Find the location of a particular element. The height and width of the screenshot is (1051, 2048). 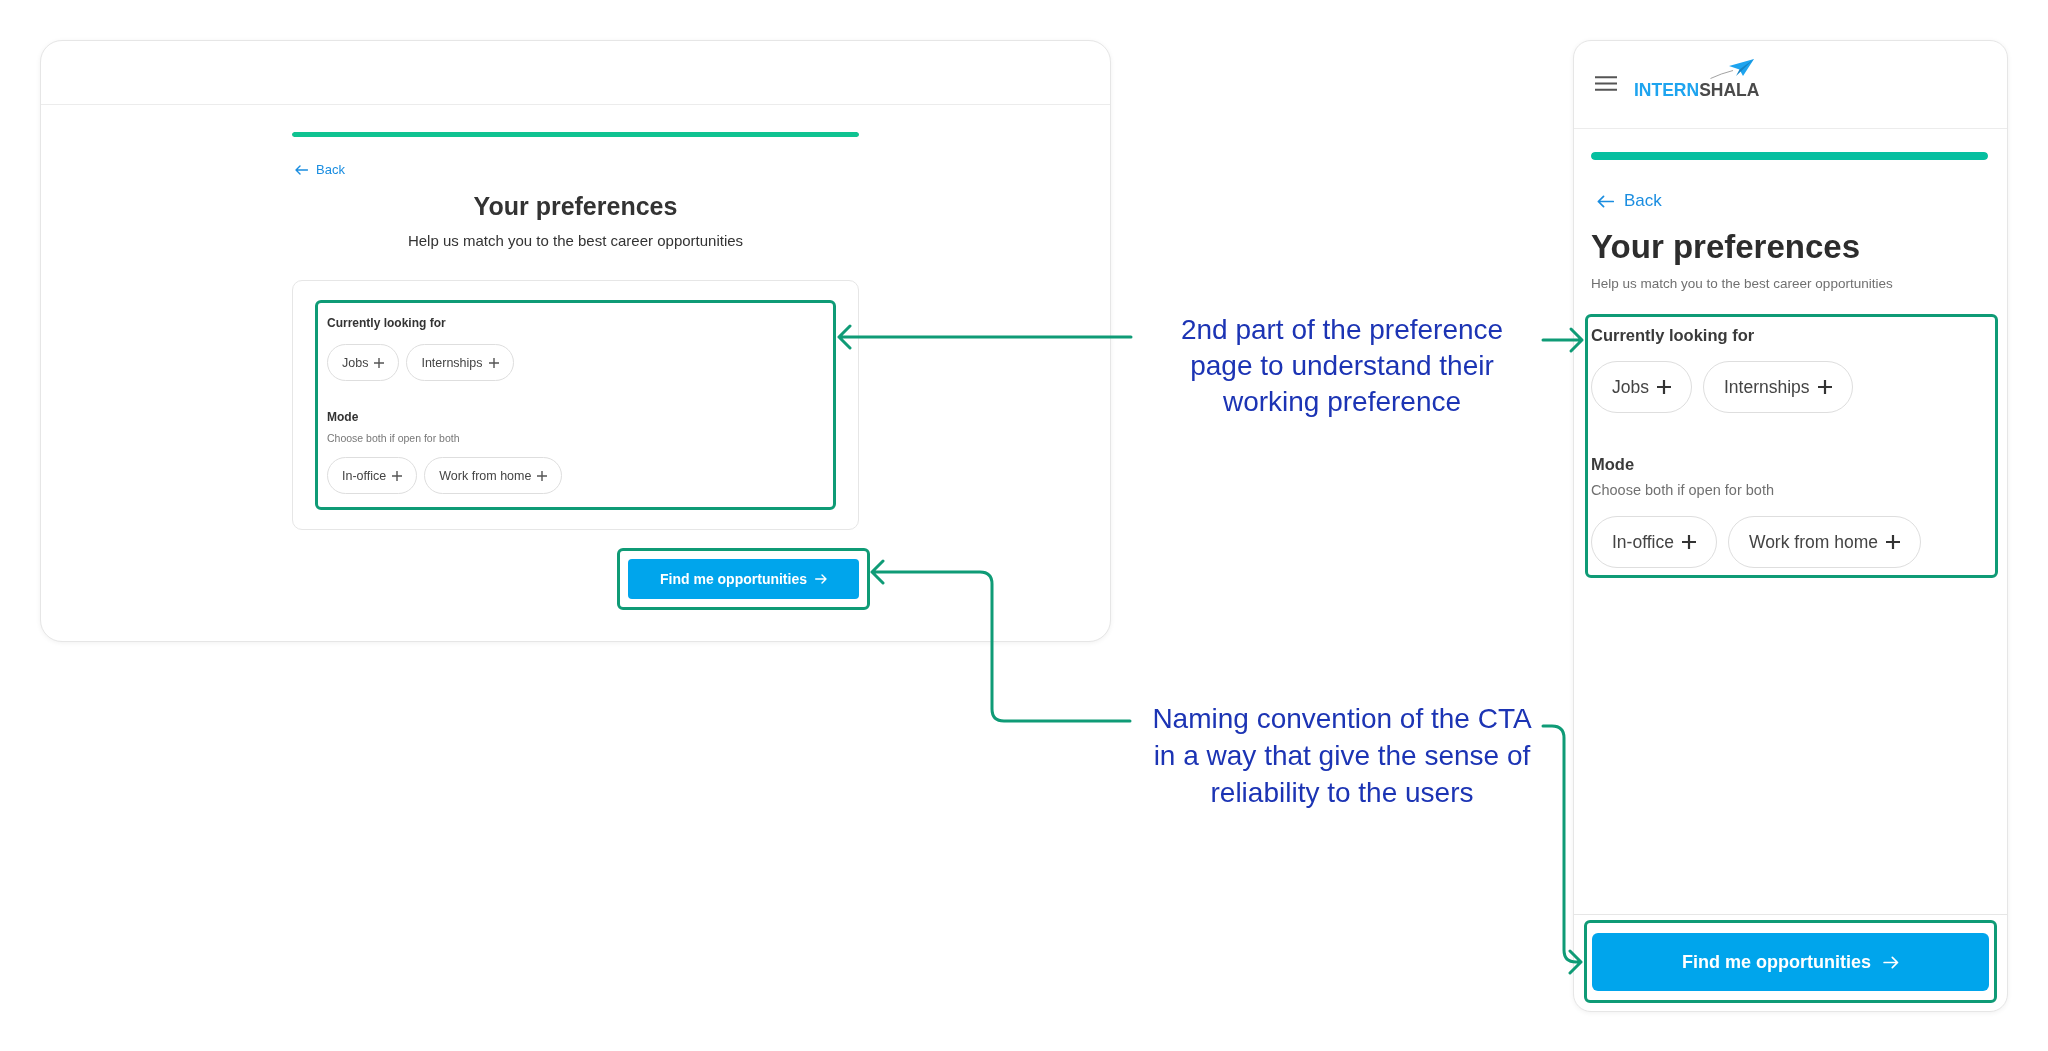

menu-icon is located at coordinates (1606, 83).